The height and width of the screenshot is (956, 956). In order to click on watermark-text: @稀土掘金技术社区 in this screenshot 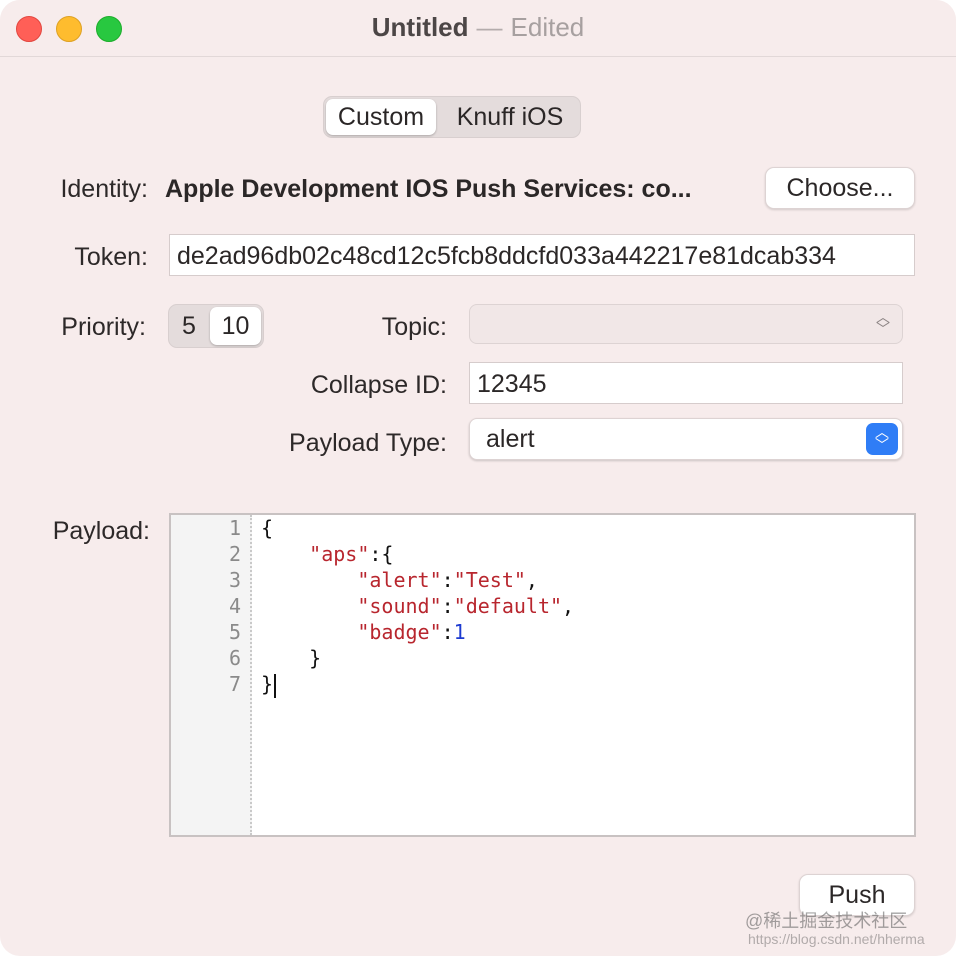, I will do `click(826, 921)`.